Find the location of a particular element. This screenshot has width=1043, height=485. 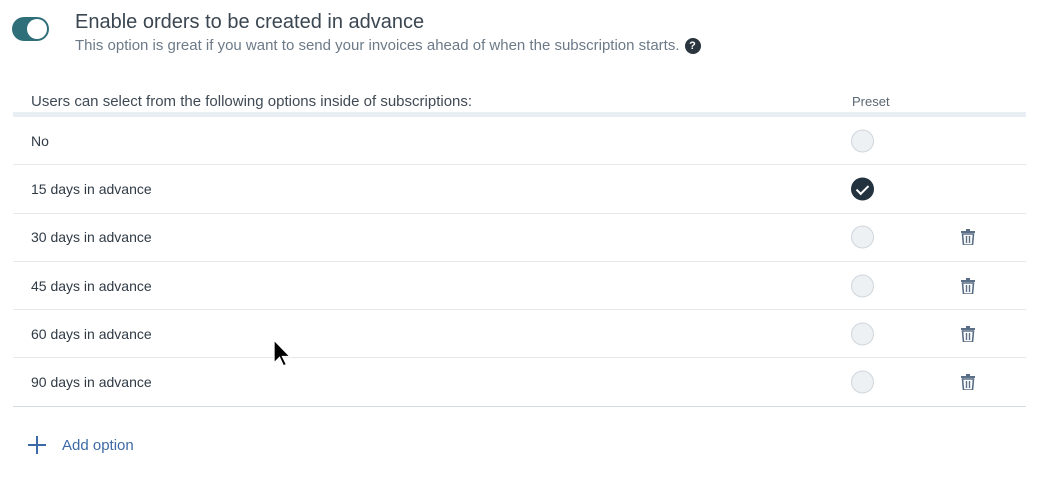

preset-radio-checked is located at coordinates (862, 189).